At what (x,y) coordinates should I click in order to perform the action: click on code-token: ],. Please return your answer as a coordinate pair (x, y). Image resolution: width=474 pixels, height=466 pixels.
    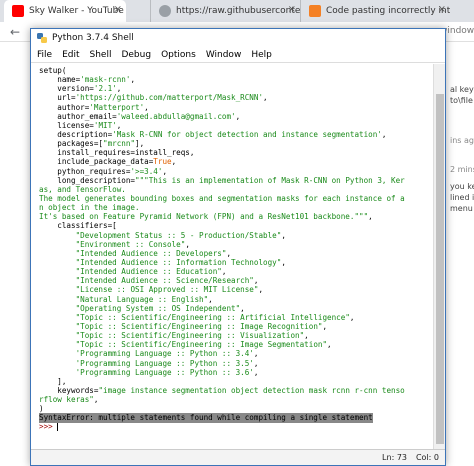
    Looking at the image, I should click on (140, 144).